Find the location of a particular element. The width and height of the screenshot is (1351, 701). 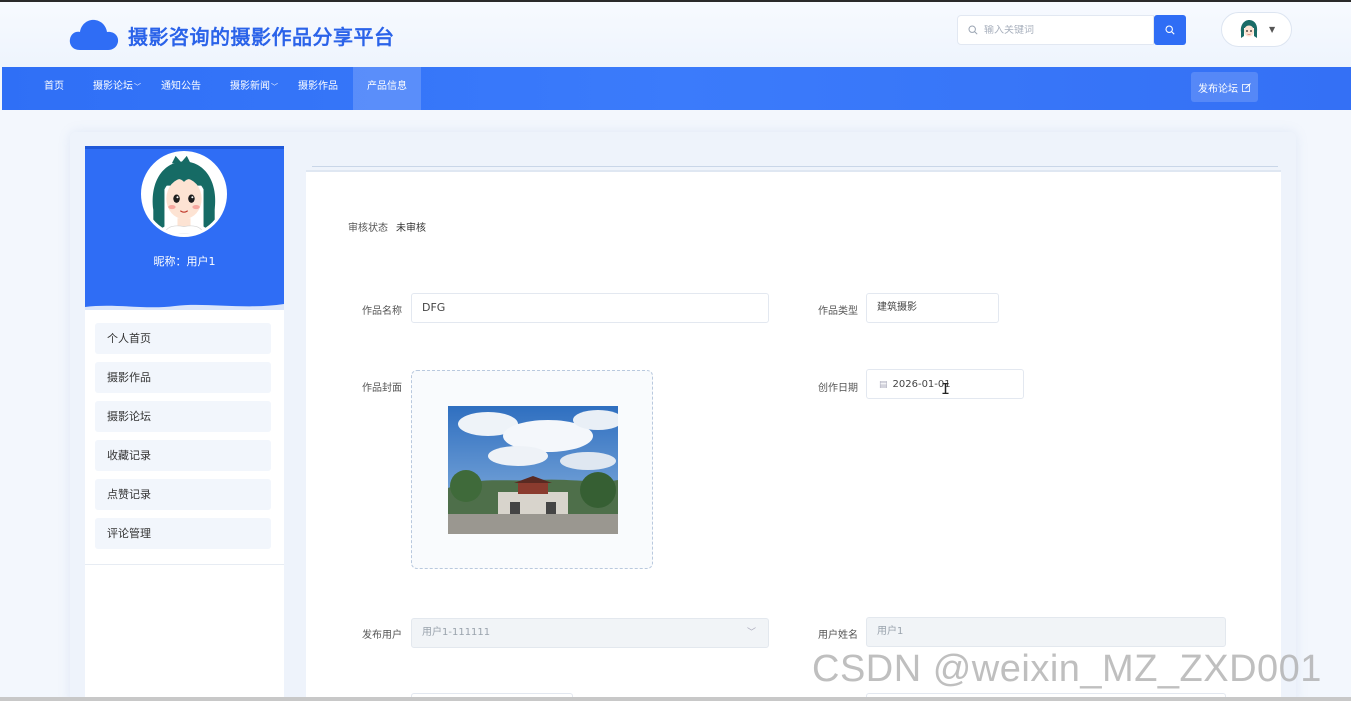

sidebar-menu: 个人首页 摄影作品 摄影论坛 收藏记录 点赞记录 评论管理 is located at coordinates (184, 440).